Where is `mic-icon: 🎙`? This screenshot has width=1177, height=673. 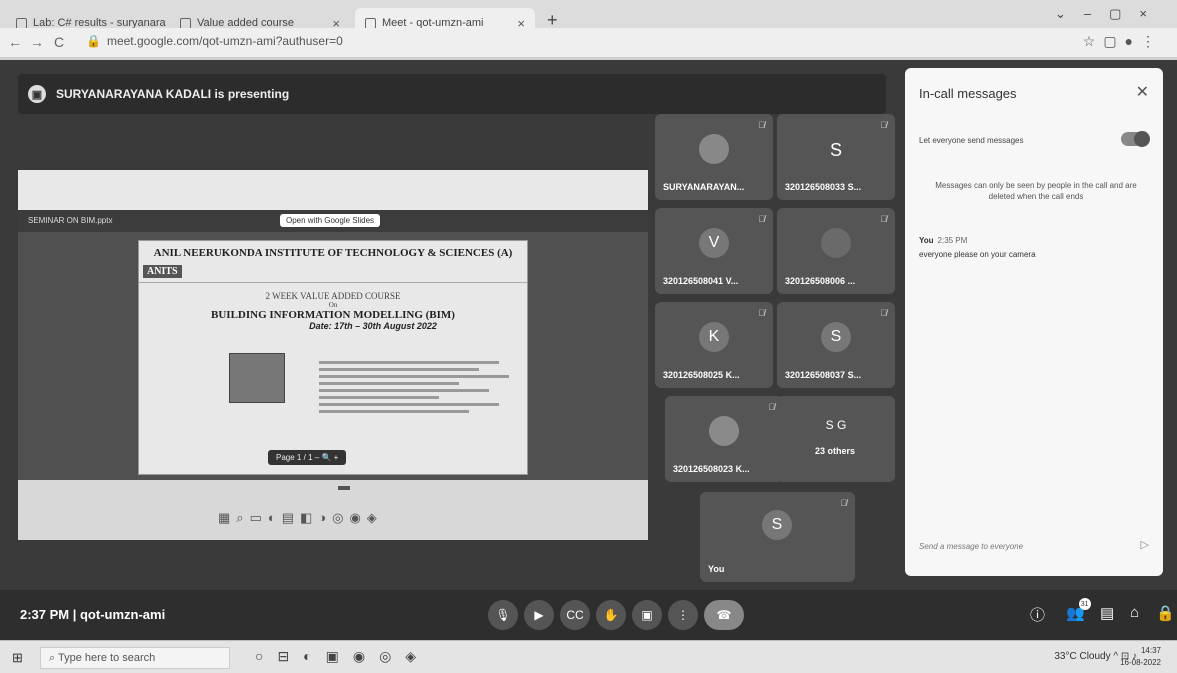 mic-icon: 🎙 is located at coordinates (503, 615).